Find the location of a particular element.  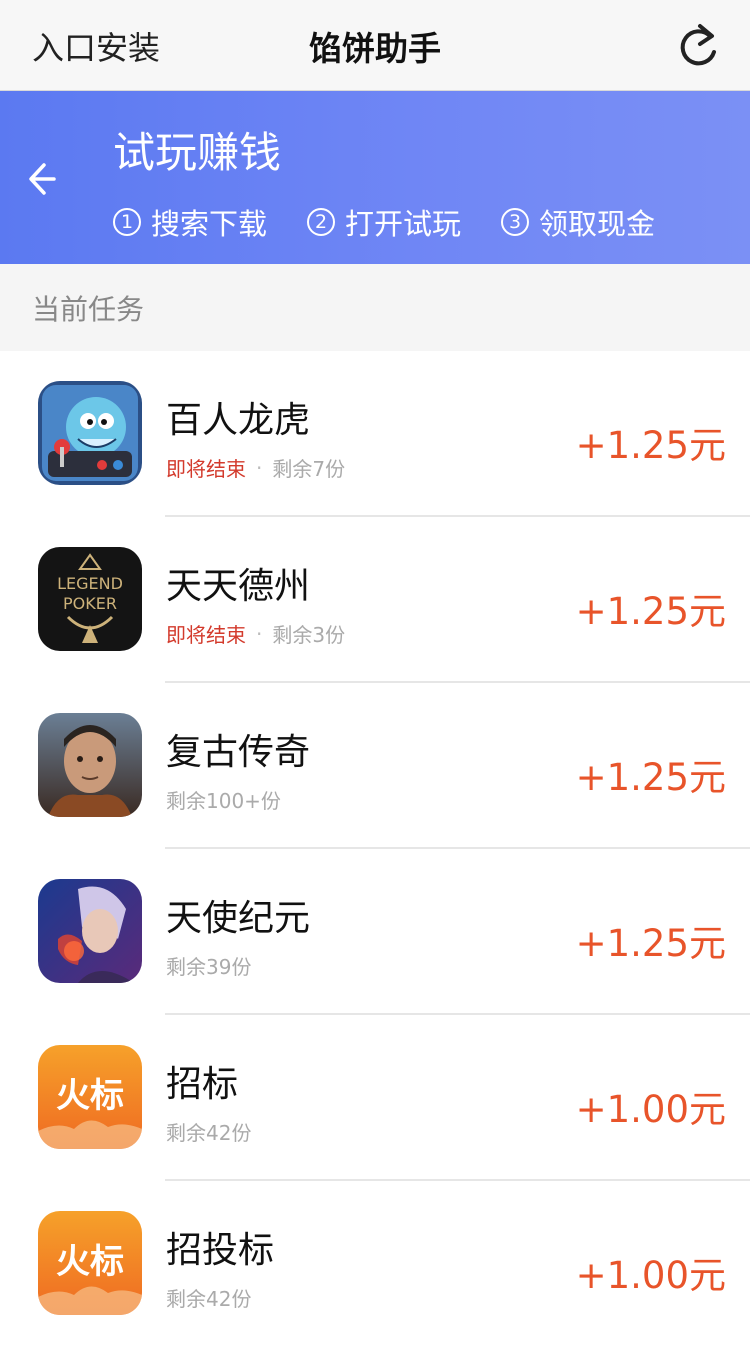

task-item: LEGEND POKER 天天德州 即将结束 · 剩余3份 +1.25元 is located at coordinates (375, 600).